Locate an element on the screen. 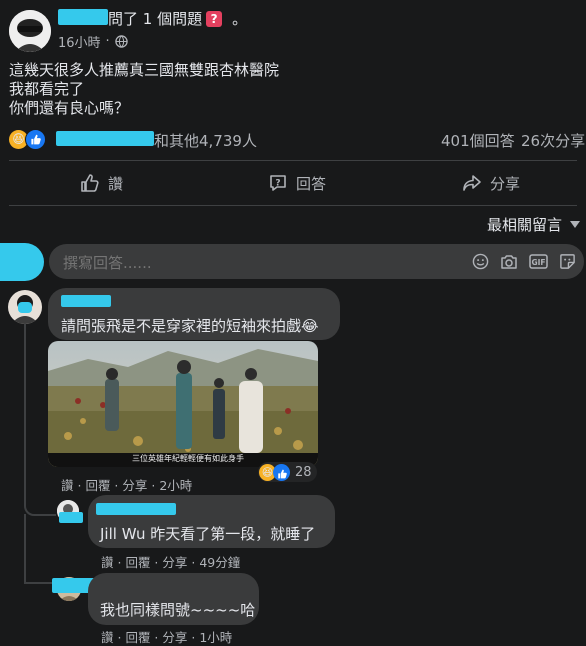 This screenshot has width=586, height=646. post-body: 這幾天很多人推薦真三國無雙跟杏林醫院 我都看完了 你們還有良心嗎？ is located at coordinates (144, 89).